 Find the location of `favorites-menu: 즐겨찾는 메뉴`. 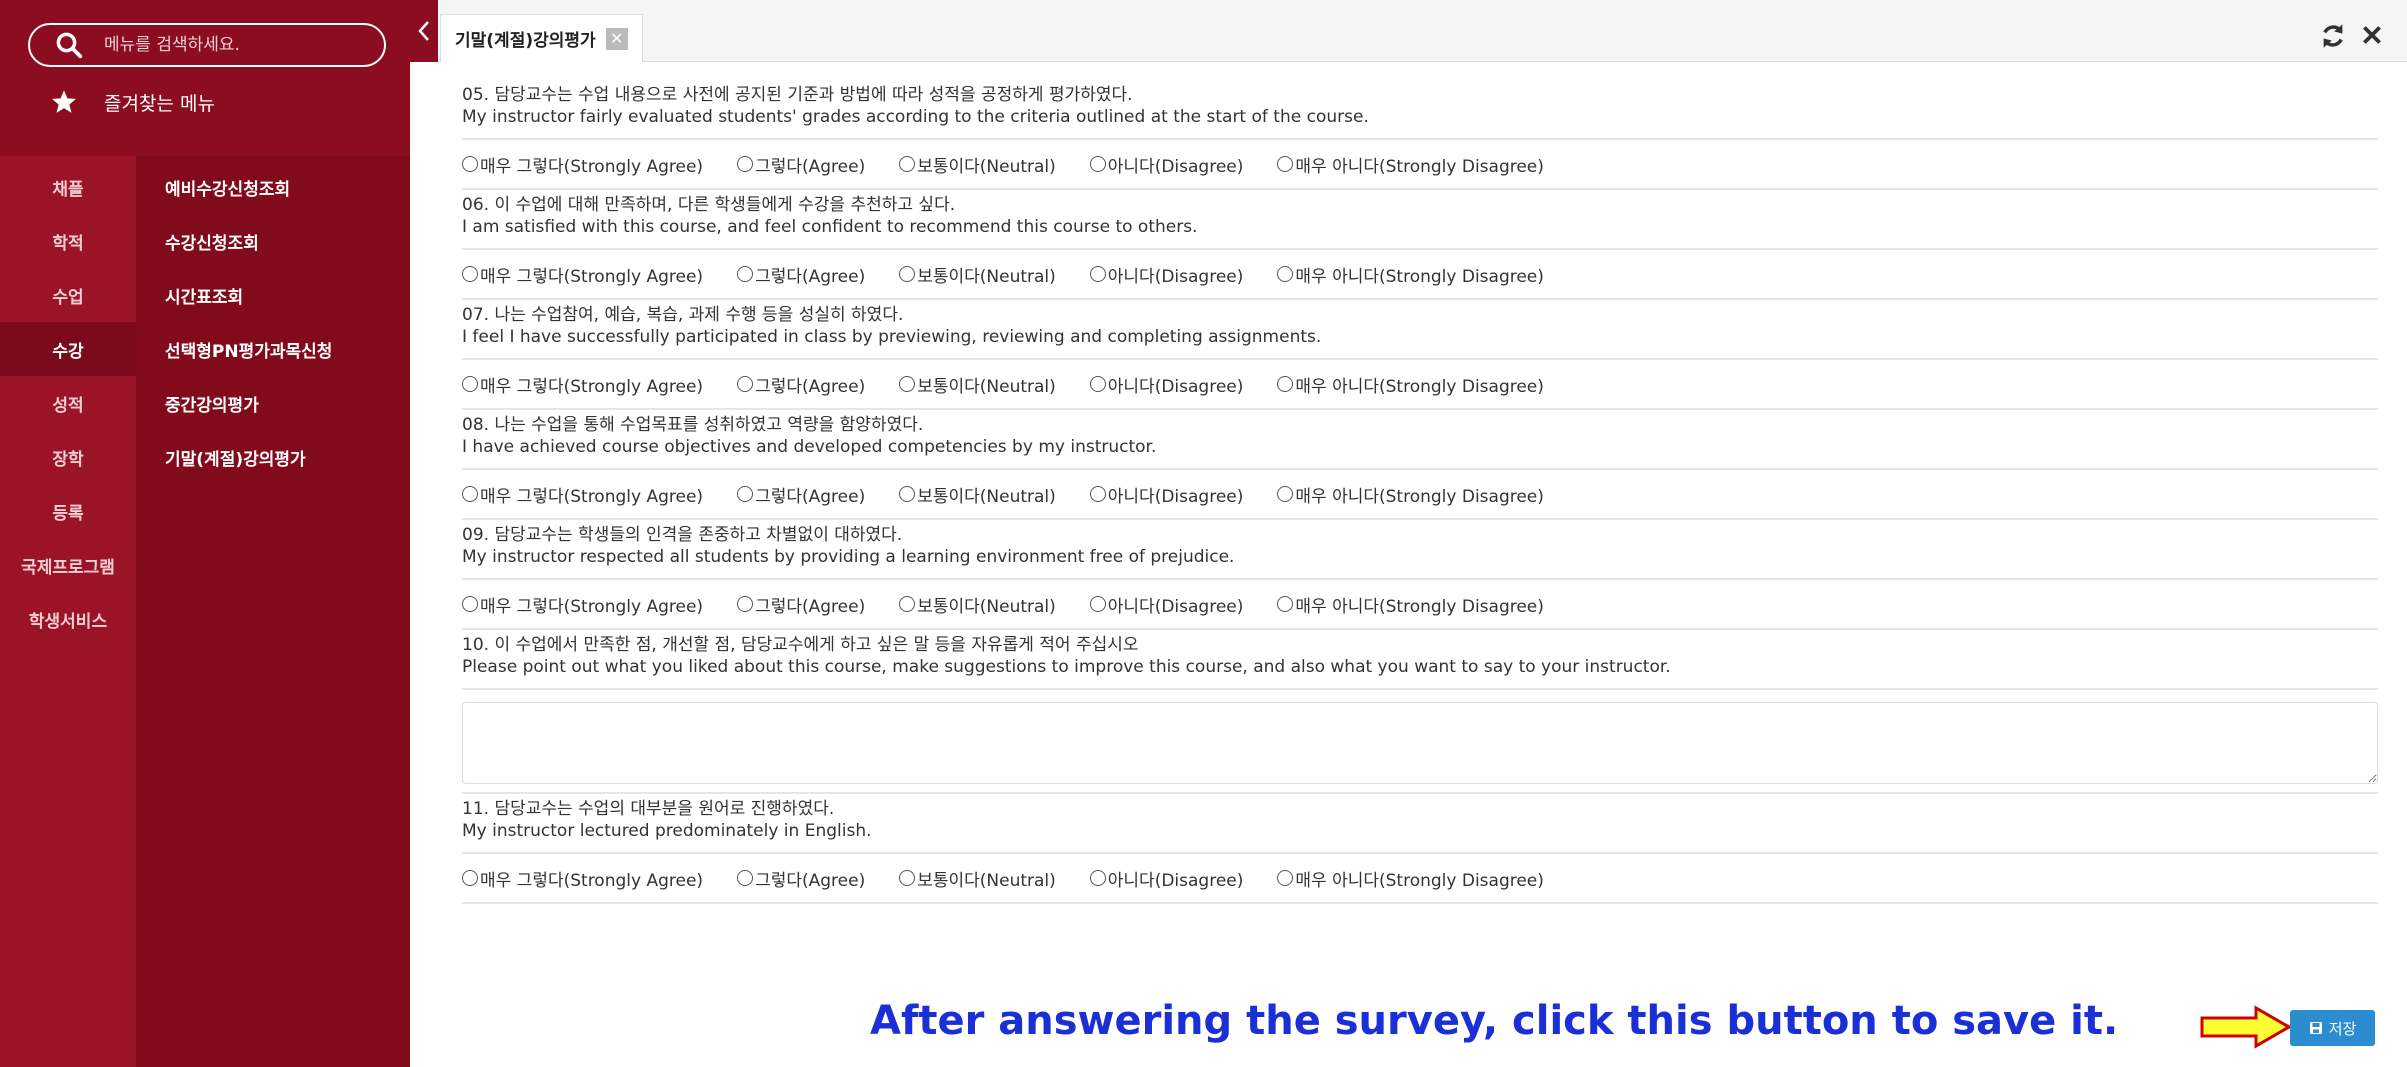

favorites-menu: 즐겨찾는 메뉴 is located at coordinates (132, 102).